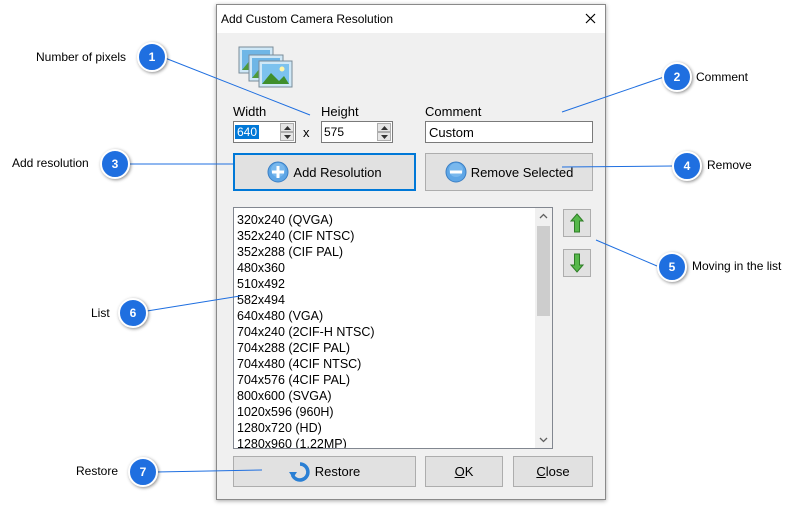 This screenshot has width=805, height=508. What do you see at coordinates (306, 380) in the screenshot?
I see `list-item: 704x576 (4CIF PAL)` at bounding box center [306, 380].